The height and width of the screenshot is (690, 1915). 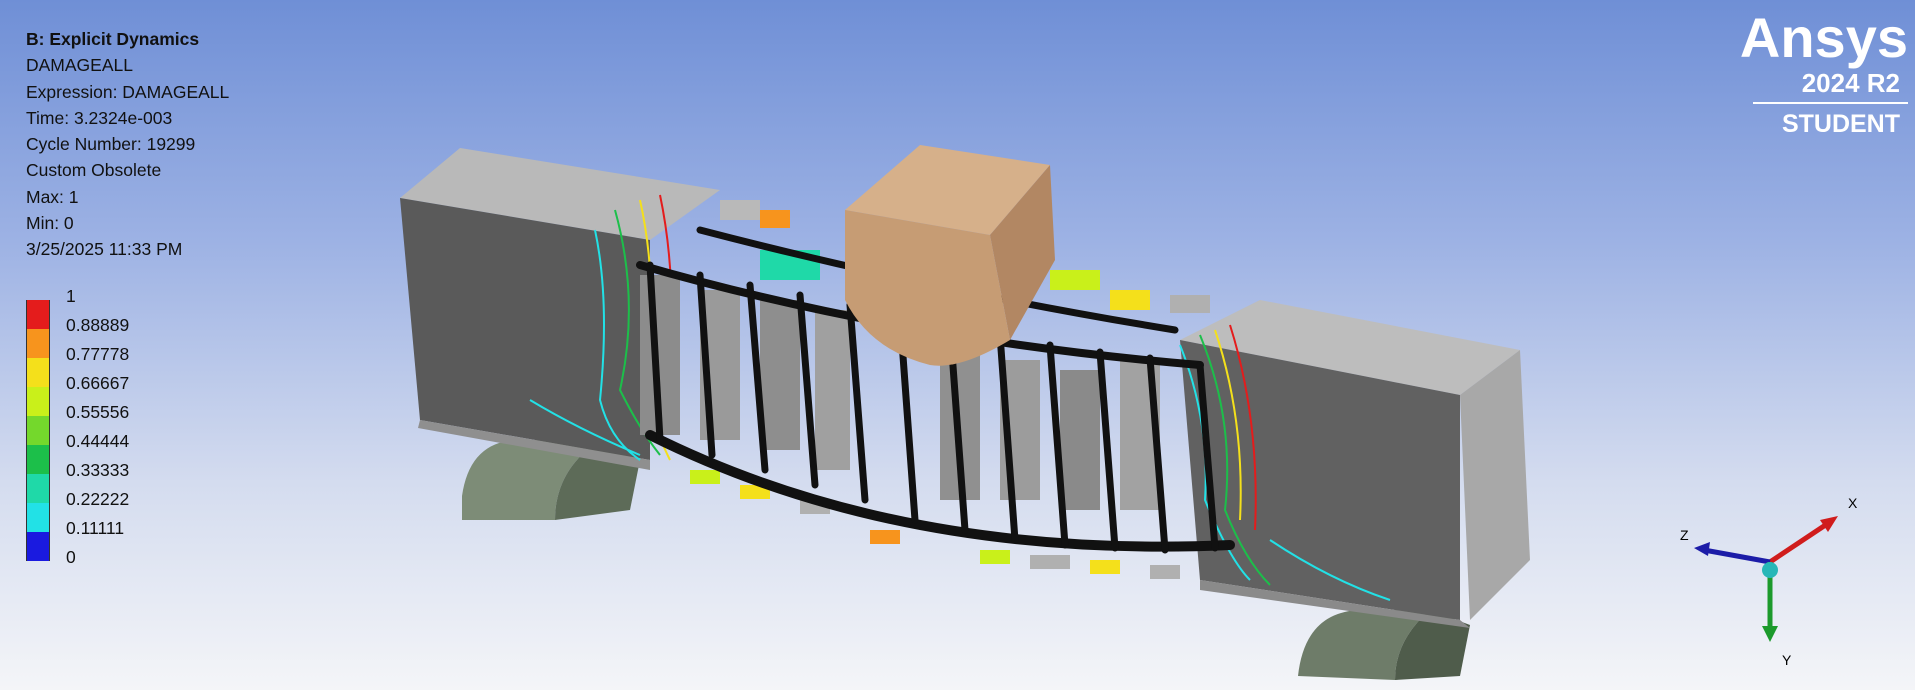 What do you see at coordinates (98, 383) in the screenshot?
I see `legend-label: 0.66667` at bounding box center [98, 383].